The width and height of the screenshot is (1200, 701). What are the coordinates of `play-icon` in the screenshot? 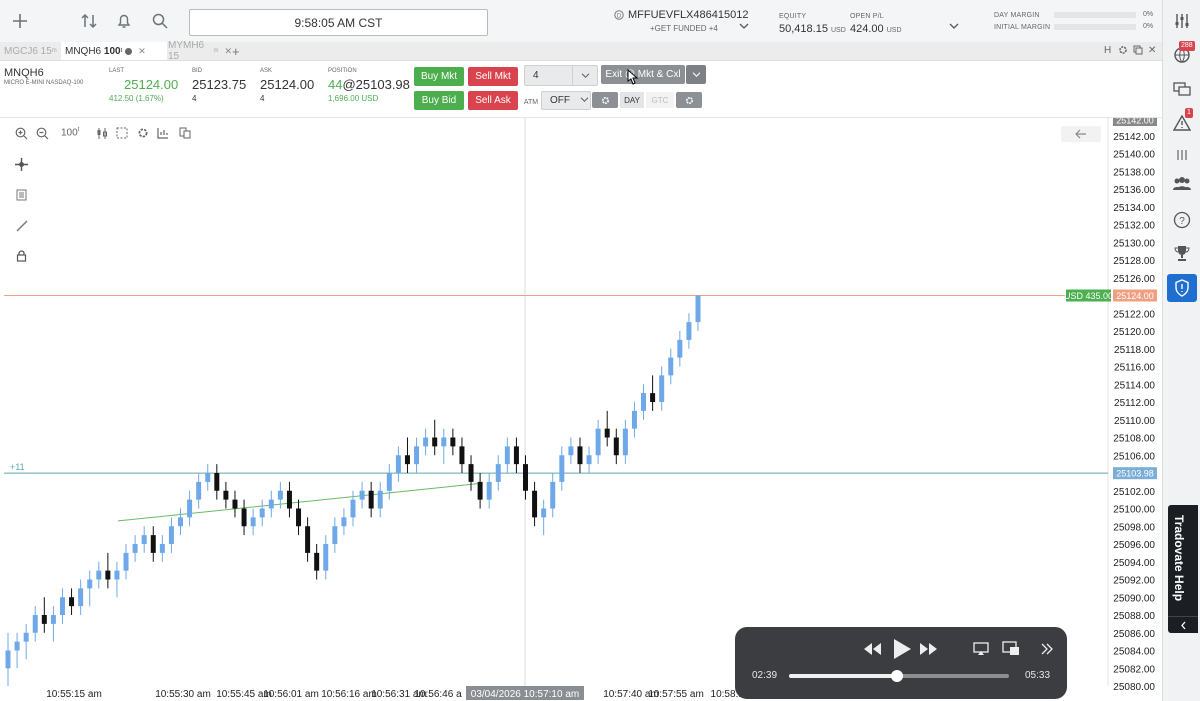 It's located at (902, 651).